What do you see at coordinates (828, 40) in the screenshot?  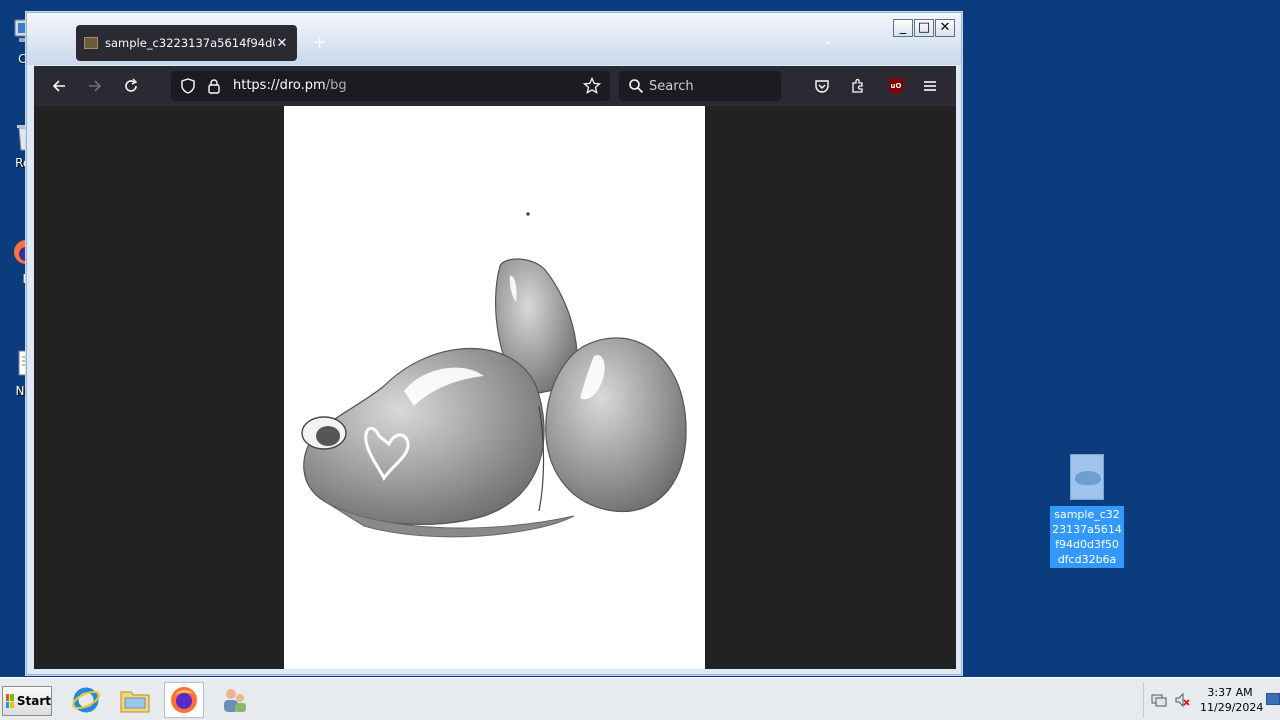 I see `list-all-tabs-chevron-icon: ⌄` at bounding box center [828, 40].